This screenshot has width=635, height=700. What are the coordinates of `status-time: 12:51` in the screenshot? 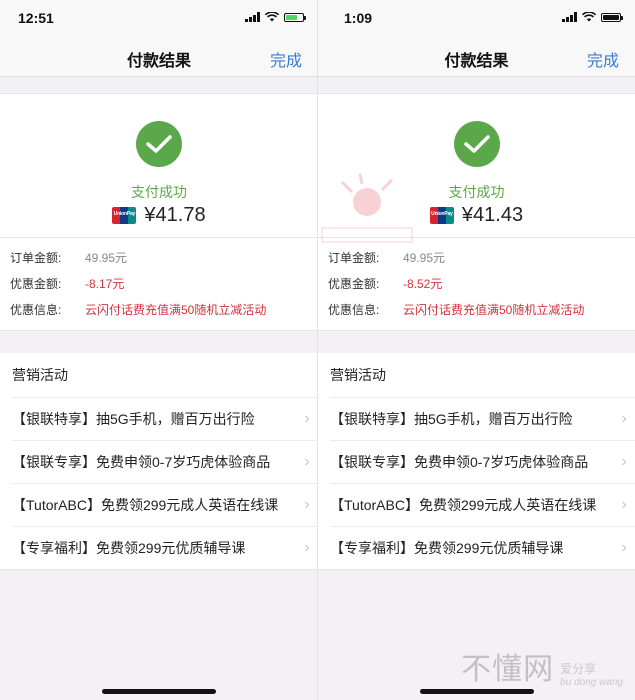 It's located at (36, 18).